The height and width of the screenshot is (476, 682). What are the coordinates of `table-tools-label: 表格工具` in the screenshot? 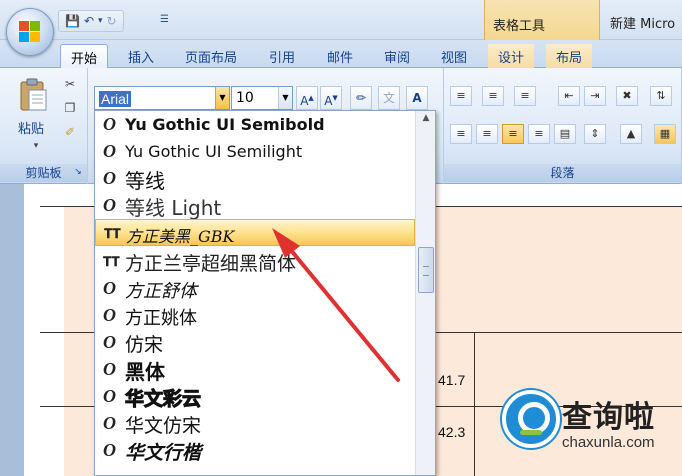 It's located at (519, 26).